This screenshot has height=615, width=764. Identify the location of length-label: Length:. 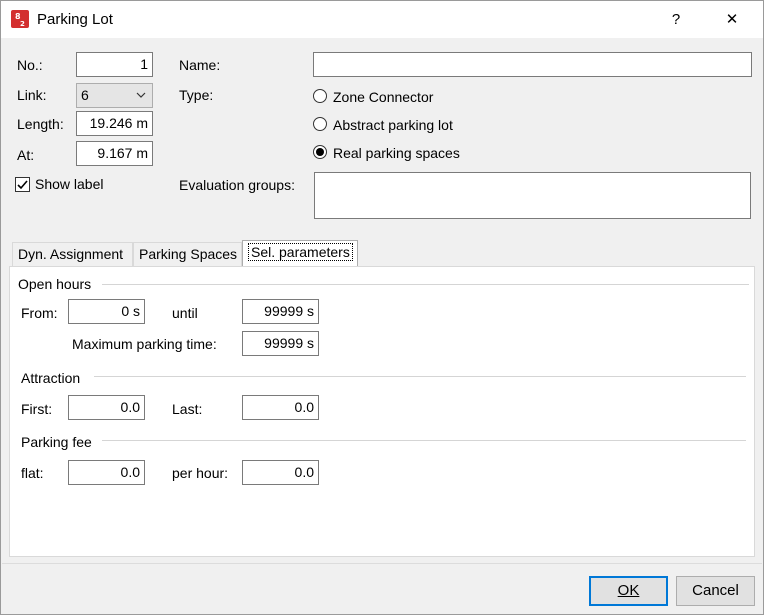
(40, 124).